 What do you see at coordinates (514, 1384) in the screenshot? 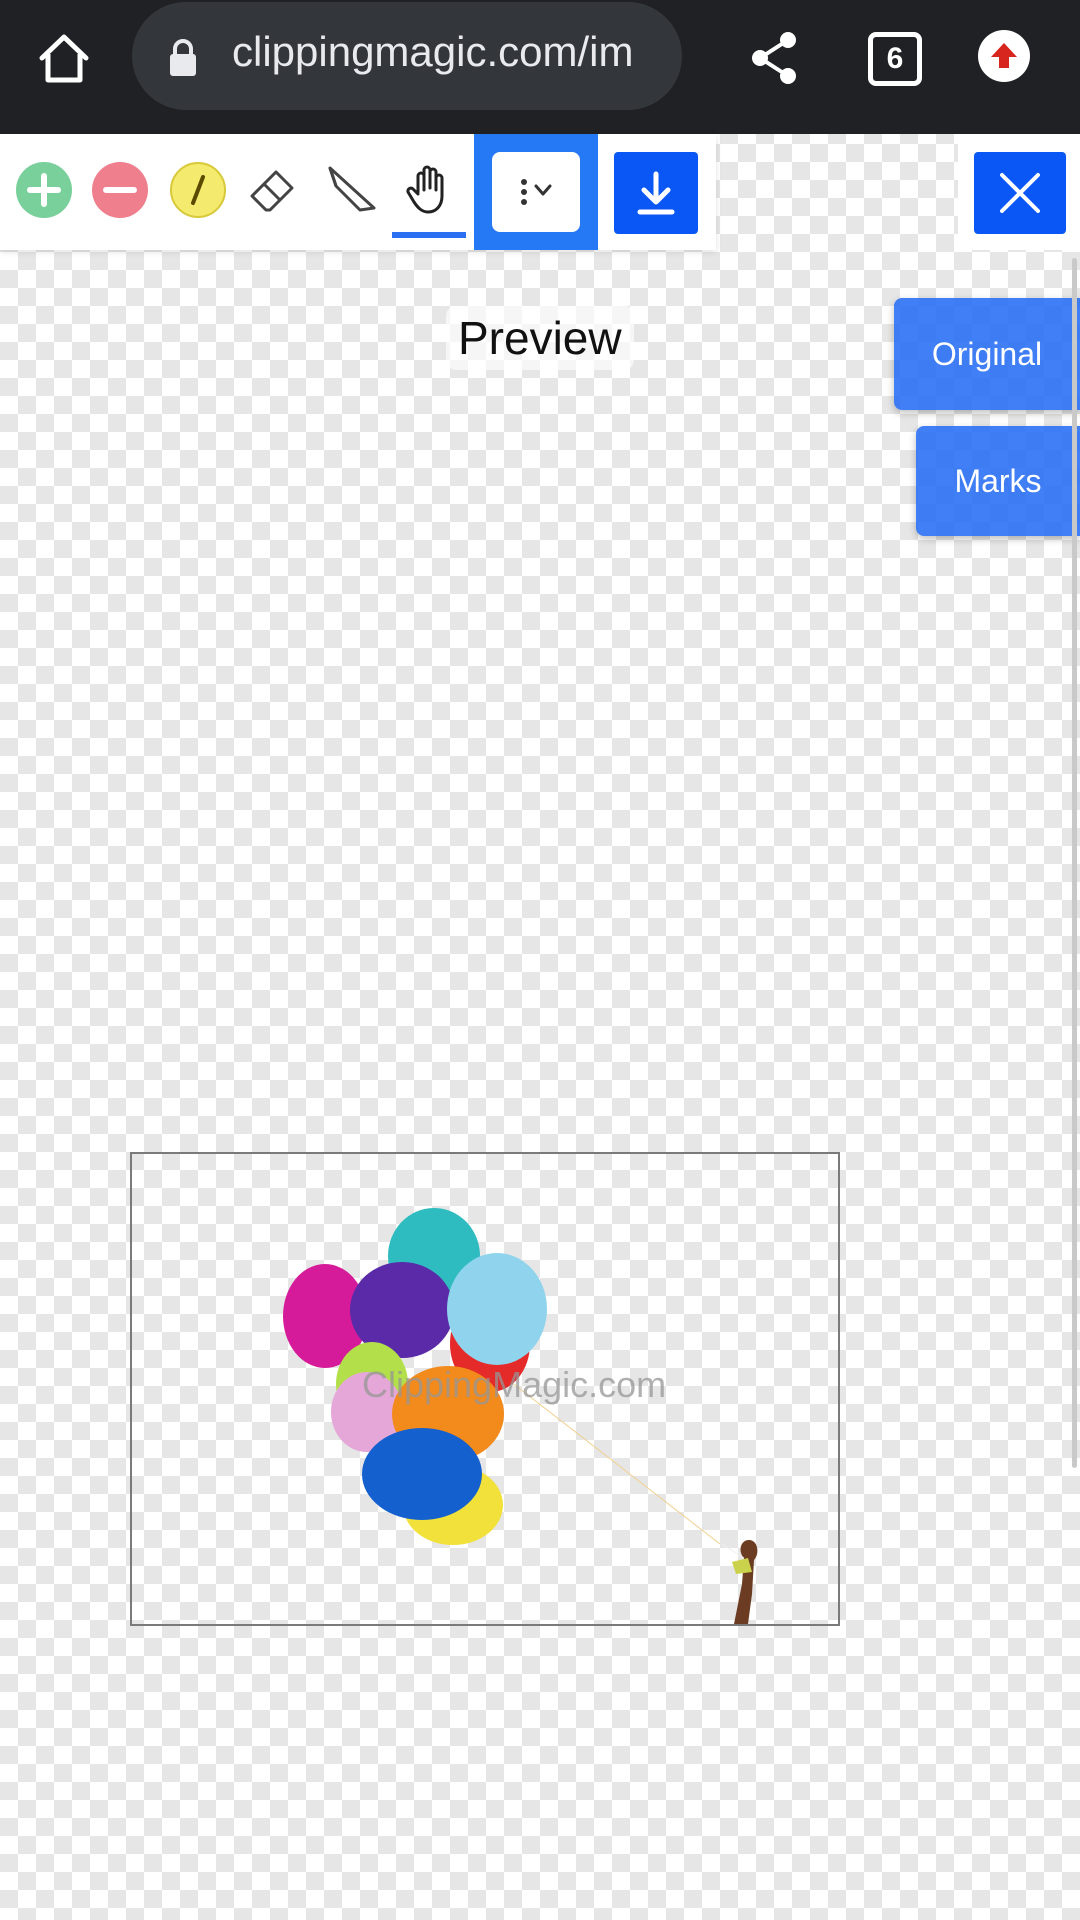
I see `watermark: ClippingMagic.com` at bounding box center [514, 1384].